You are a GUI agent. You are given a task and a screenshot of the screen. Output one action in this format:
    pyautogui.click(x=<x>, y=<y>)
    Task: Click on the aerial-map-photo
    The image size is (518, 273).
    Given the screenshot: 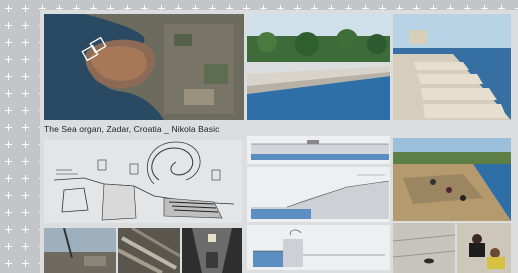 What is the action you would take?
    pyautogui.click(x=144, y=67)
    